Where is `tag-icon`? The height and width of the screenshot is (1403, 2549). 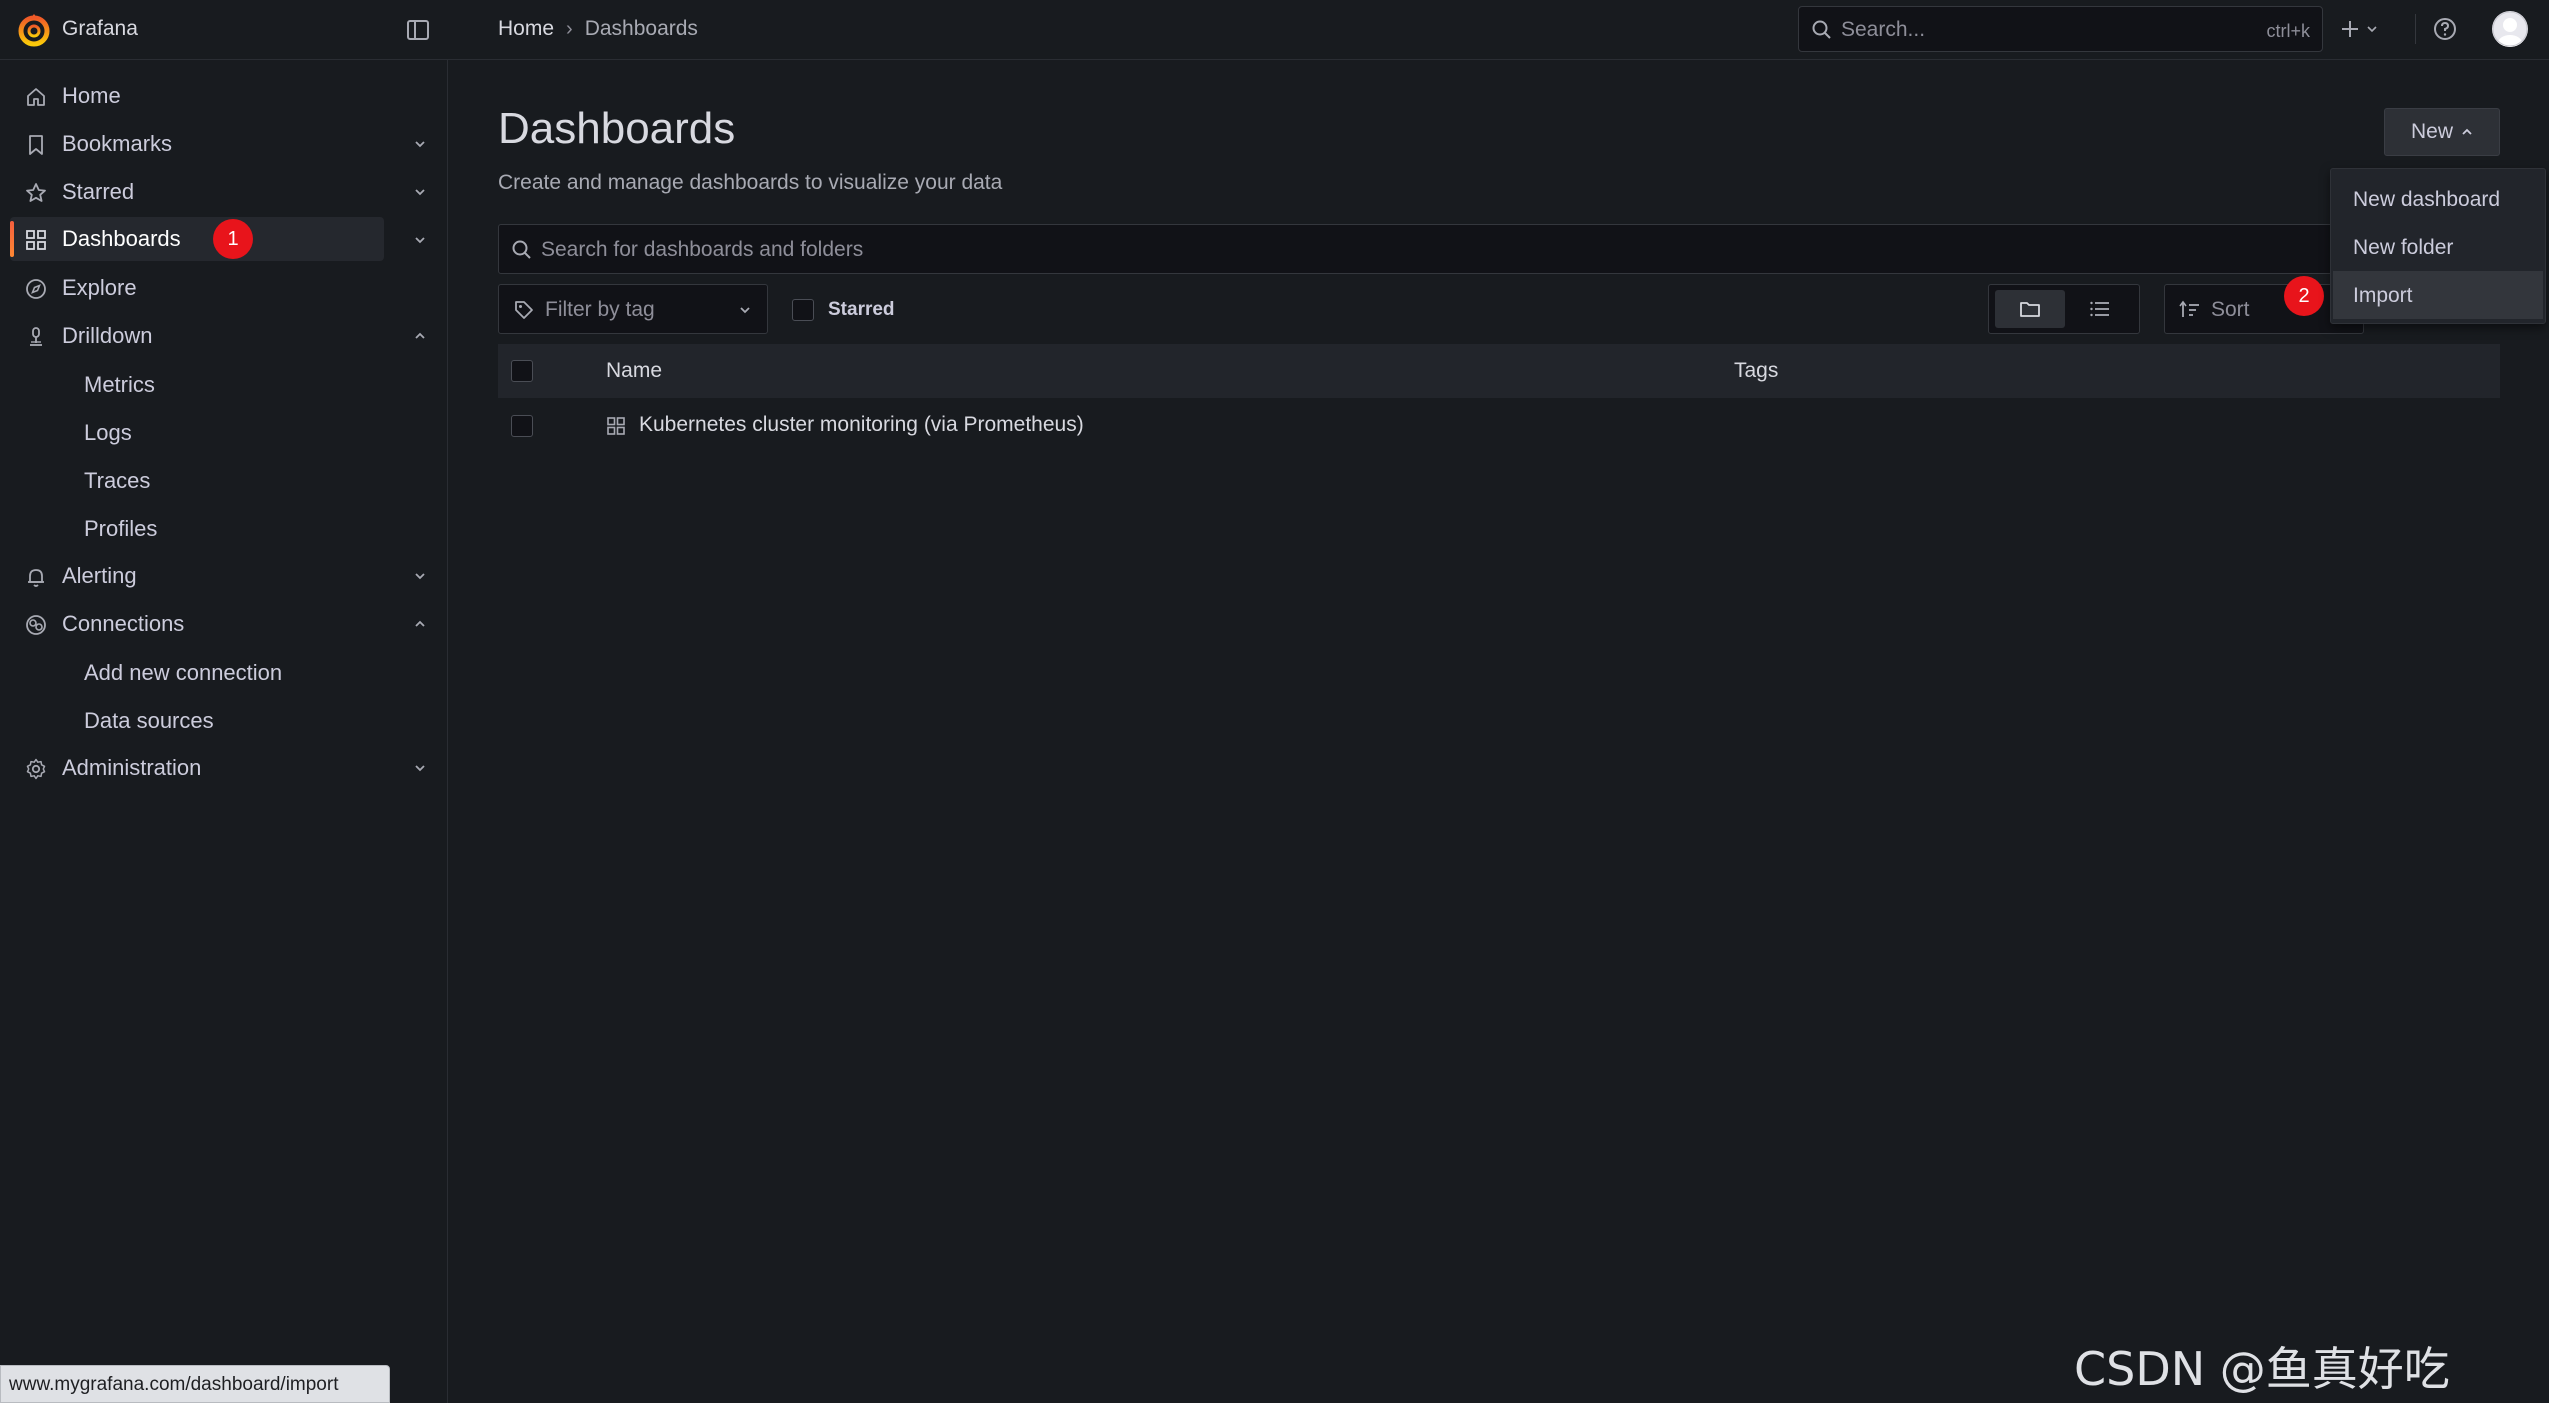
tag-icon is located at coordinates (524, 310).